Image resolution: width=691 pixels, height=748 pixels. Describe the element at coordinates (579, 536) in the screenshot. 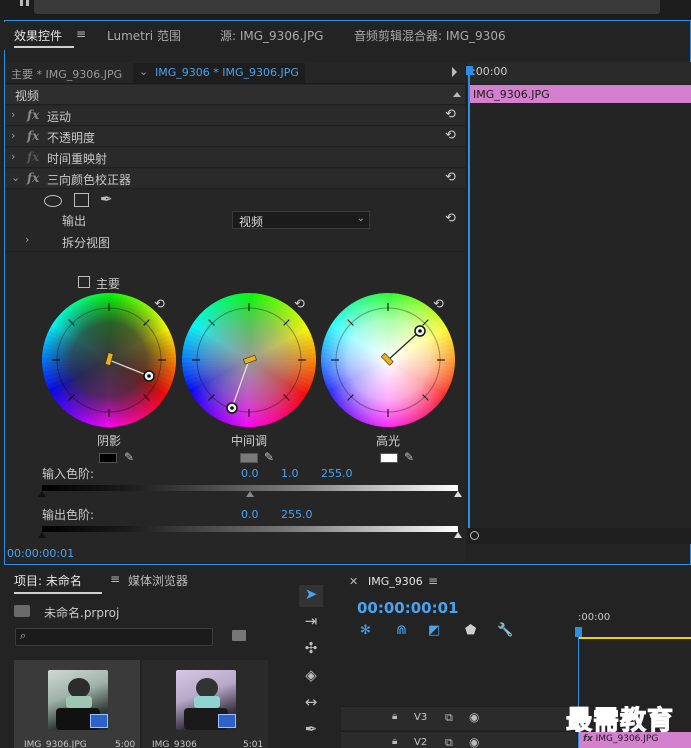

I see `effect-timeline-zoom-bar` at that location.